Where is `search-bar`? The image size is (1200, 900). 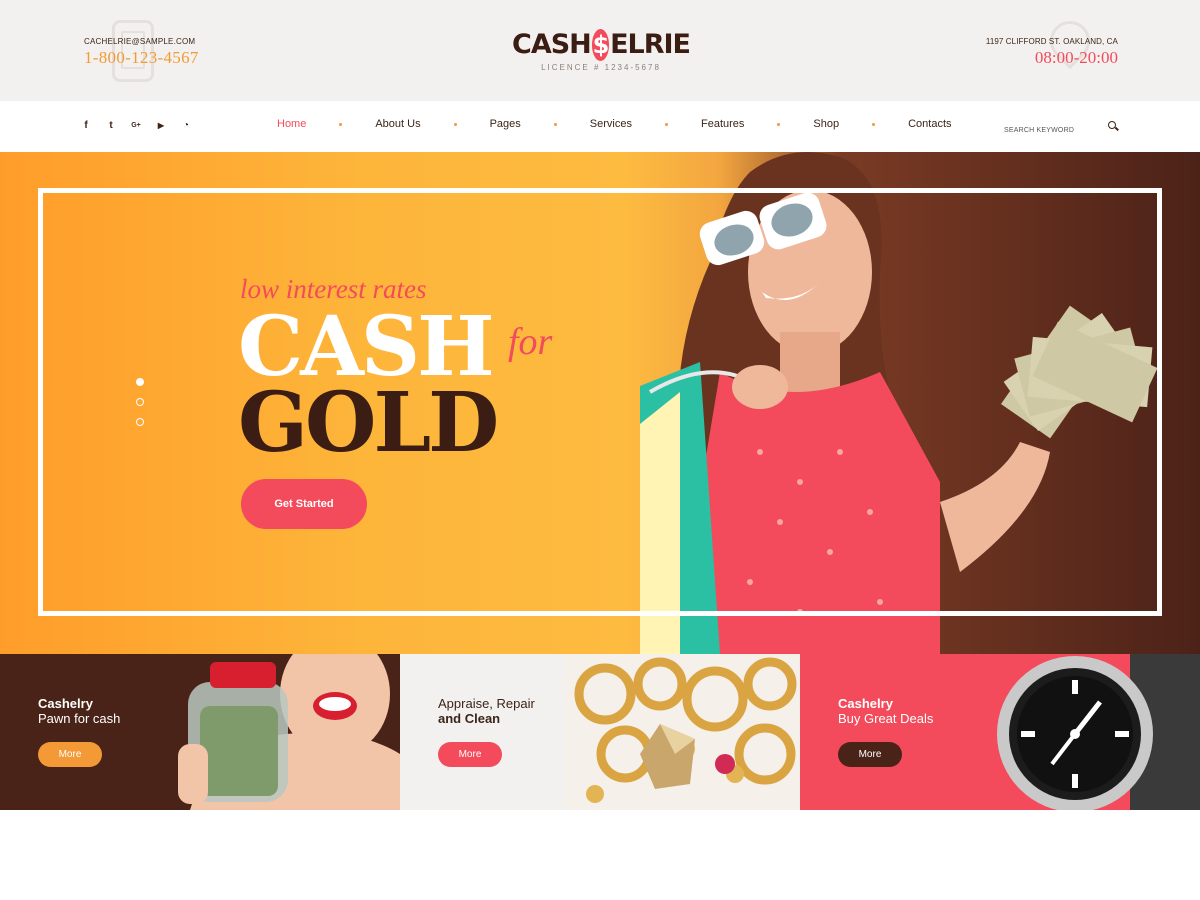 search-bar is located at coordinates (1062, 127).